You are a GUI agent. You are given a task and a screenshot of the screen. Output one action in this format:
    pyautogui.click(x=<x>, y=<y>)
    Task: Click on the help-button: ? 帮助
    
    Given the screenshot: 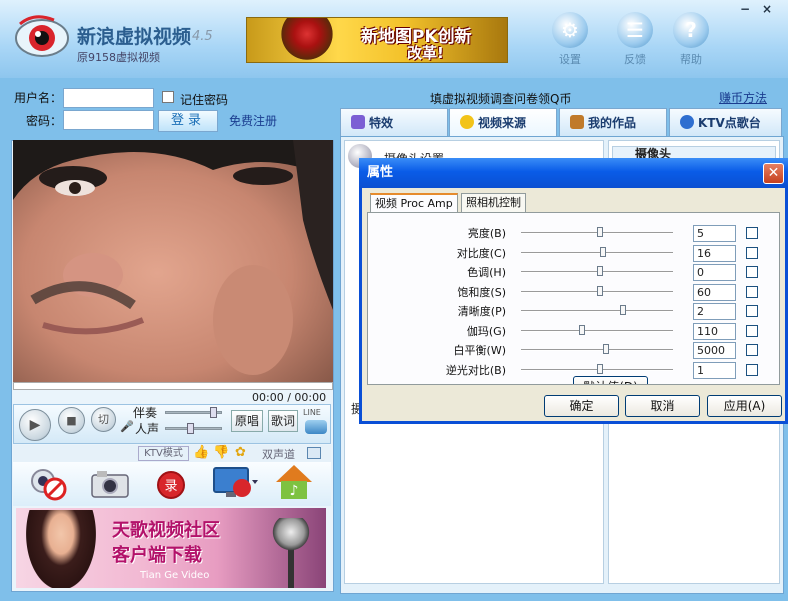 What is the action you would take?
    pyautogui.click(x=691, y=42)
    